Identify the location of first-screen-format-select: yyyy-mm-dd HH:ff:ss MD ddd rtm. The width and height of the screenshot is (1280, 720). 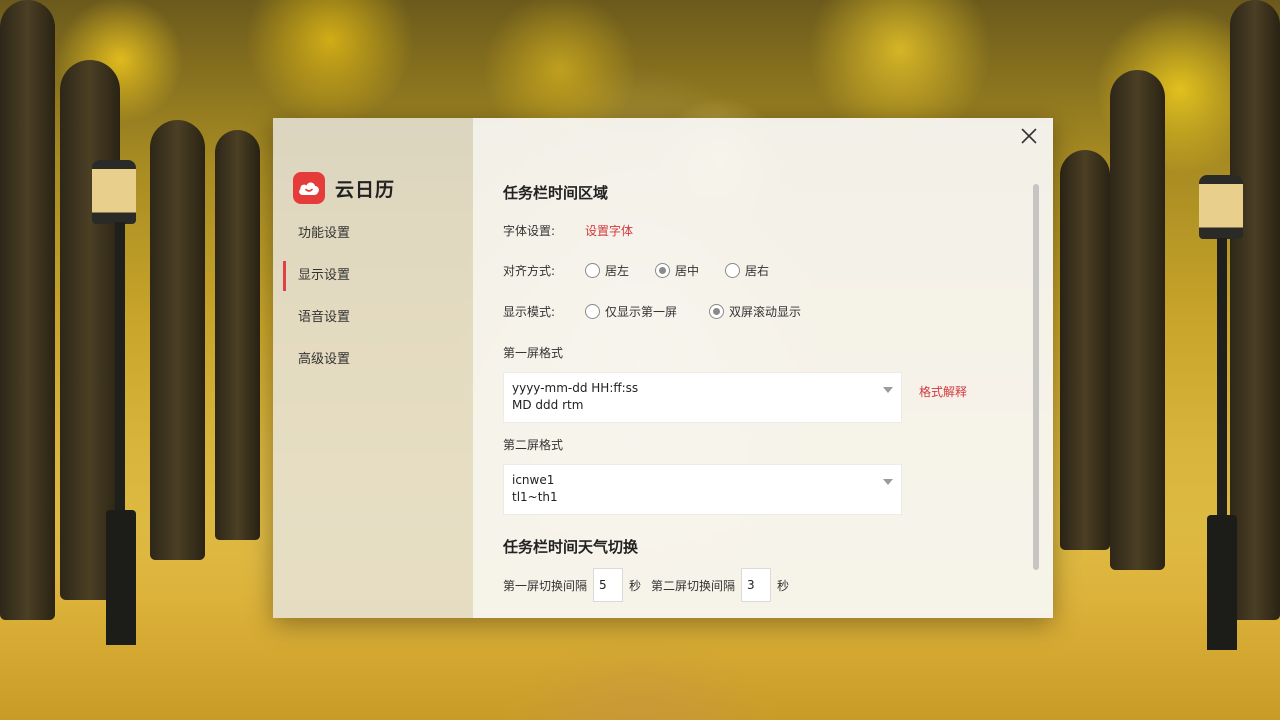
(702, 397).